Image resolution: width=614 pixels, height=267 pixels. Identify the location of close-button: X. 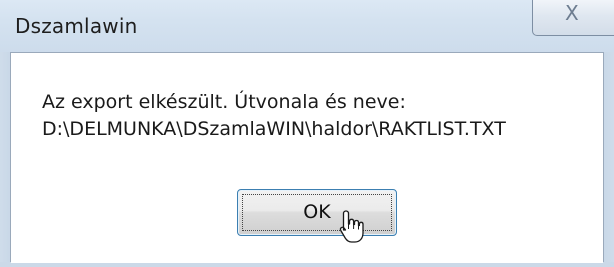
(573, 18).